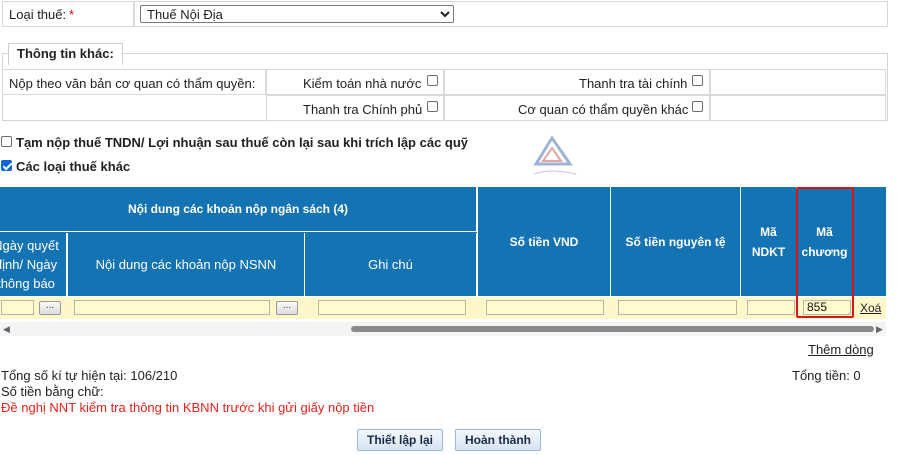 The height and width of the screenshot is (455, 900). What do you see at coordinates (603, 109) in the screenshot?
I see `other-authority-label: Cơ quan có thẩm quyền khác` at bounding box center [603, 109].